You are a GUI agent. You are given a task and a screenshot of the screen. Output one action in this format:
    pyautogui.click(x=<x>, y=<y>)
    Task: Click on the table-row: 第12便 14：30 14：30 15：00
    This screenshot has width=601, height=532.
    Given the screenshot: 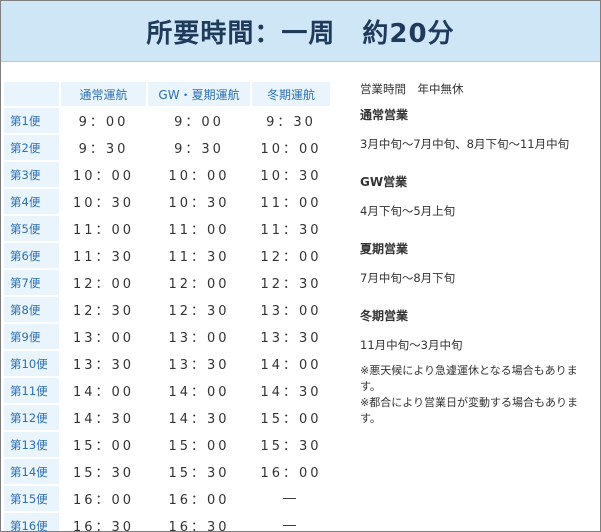 What is the action you would take?
    pyautogui.click(x=167, y=417)
    